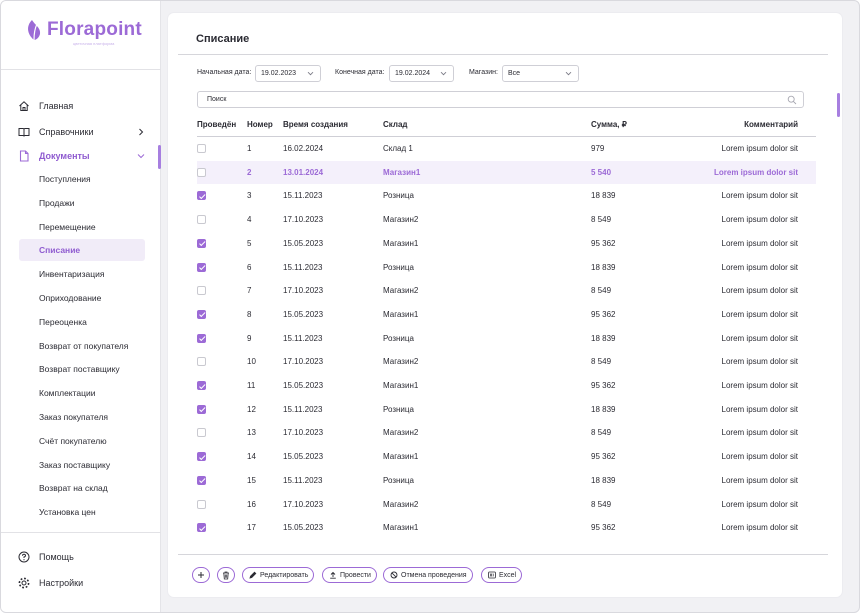 The image size is (860, 613). Describe the element at coordinates (395, 124) in the screenshot. I see `column-header-warehouse: Склад` at that location.